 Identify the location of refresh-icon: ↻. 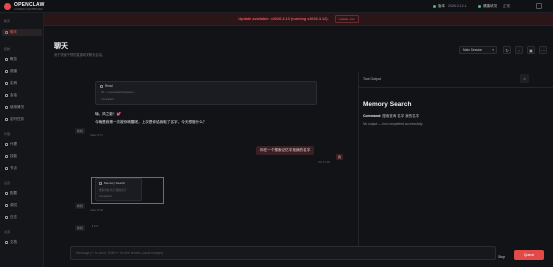
(507, 50).